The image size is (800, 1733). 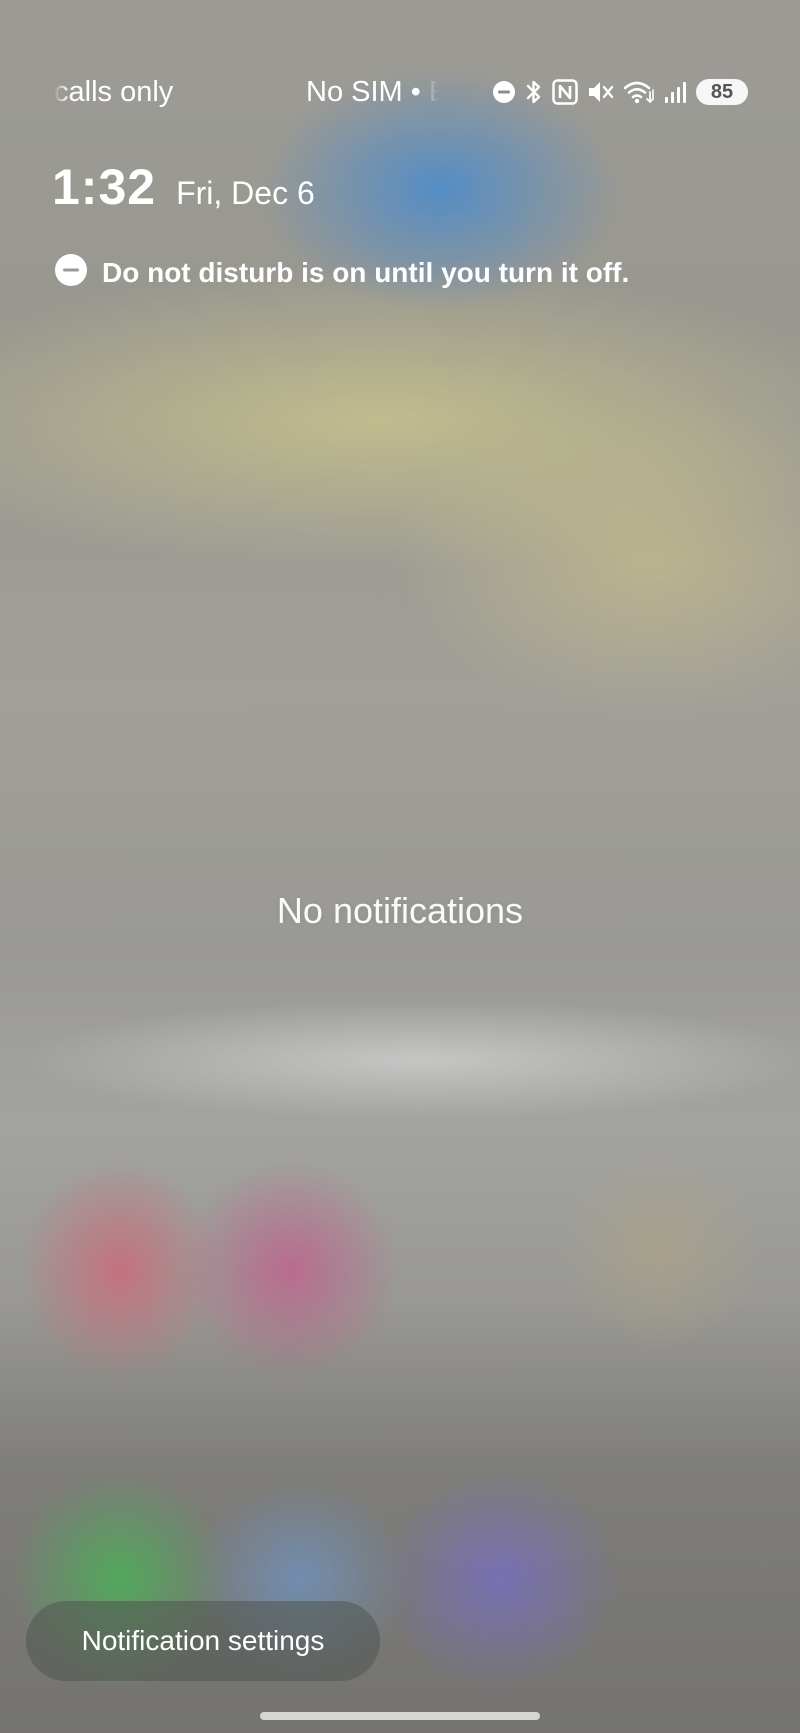 What do you see at coordinates (534, 92) in the screenshot?
I see `bluetooth-icon` at bounding box center [534, 92].